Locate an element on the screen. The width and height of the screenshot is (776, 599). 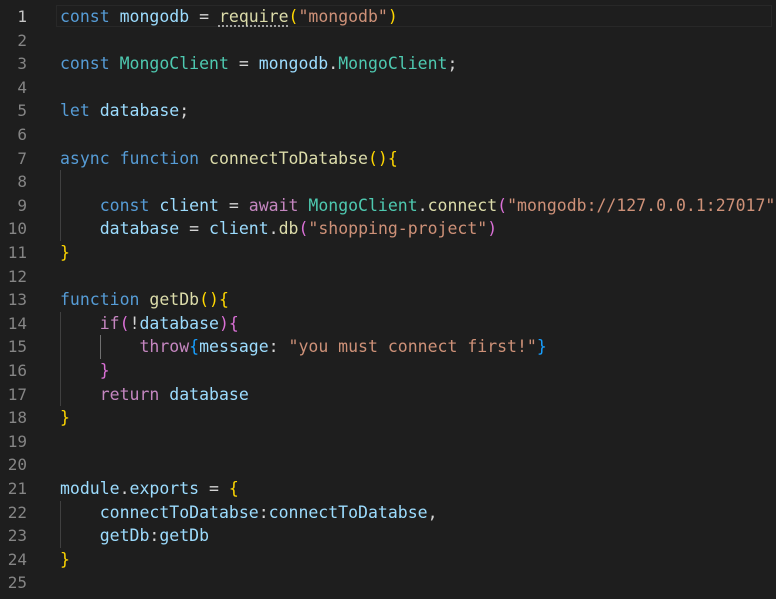
code-line: 23 getDb:getDb is located at coordinates (388, 536).